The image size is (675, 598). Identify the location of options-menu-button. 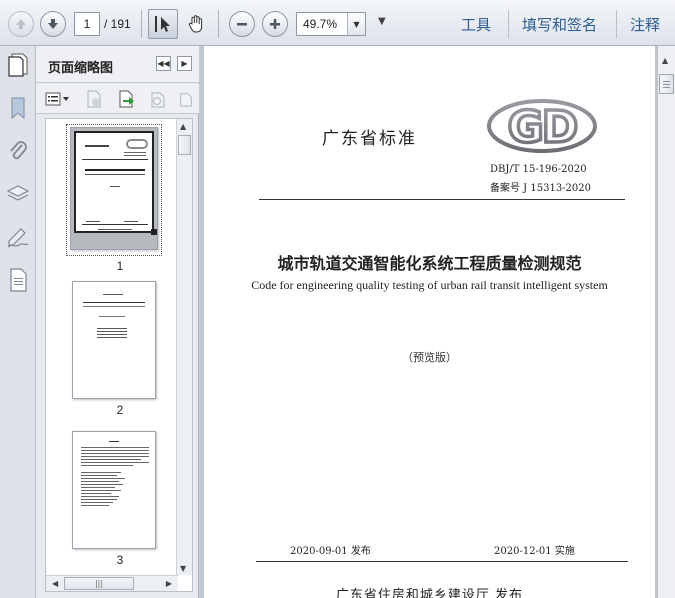
(58, 99).